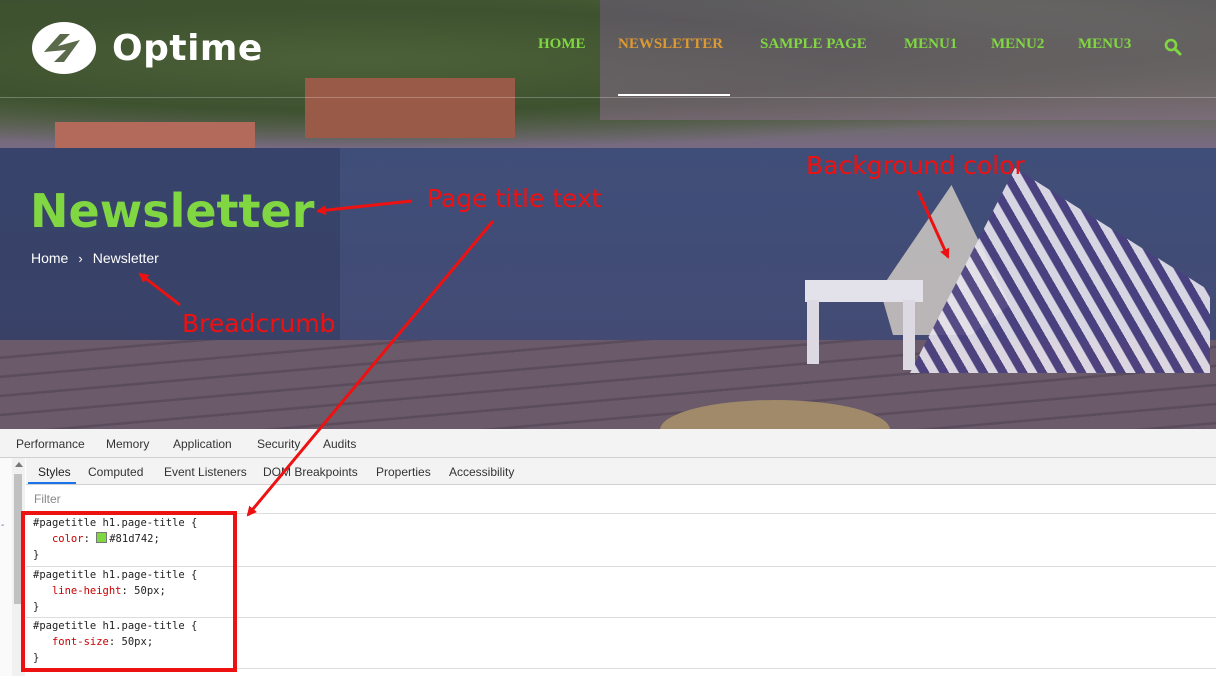 The width and height of the screenshot is (1216, 676). Describe the element at coordinates (621, 499) in the screenshot. I see `styles-filter-bar: Filter` at that location.